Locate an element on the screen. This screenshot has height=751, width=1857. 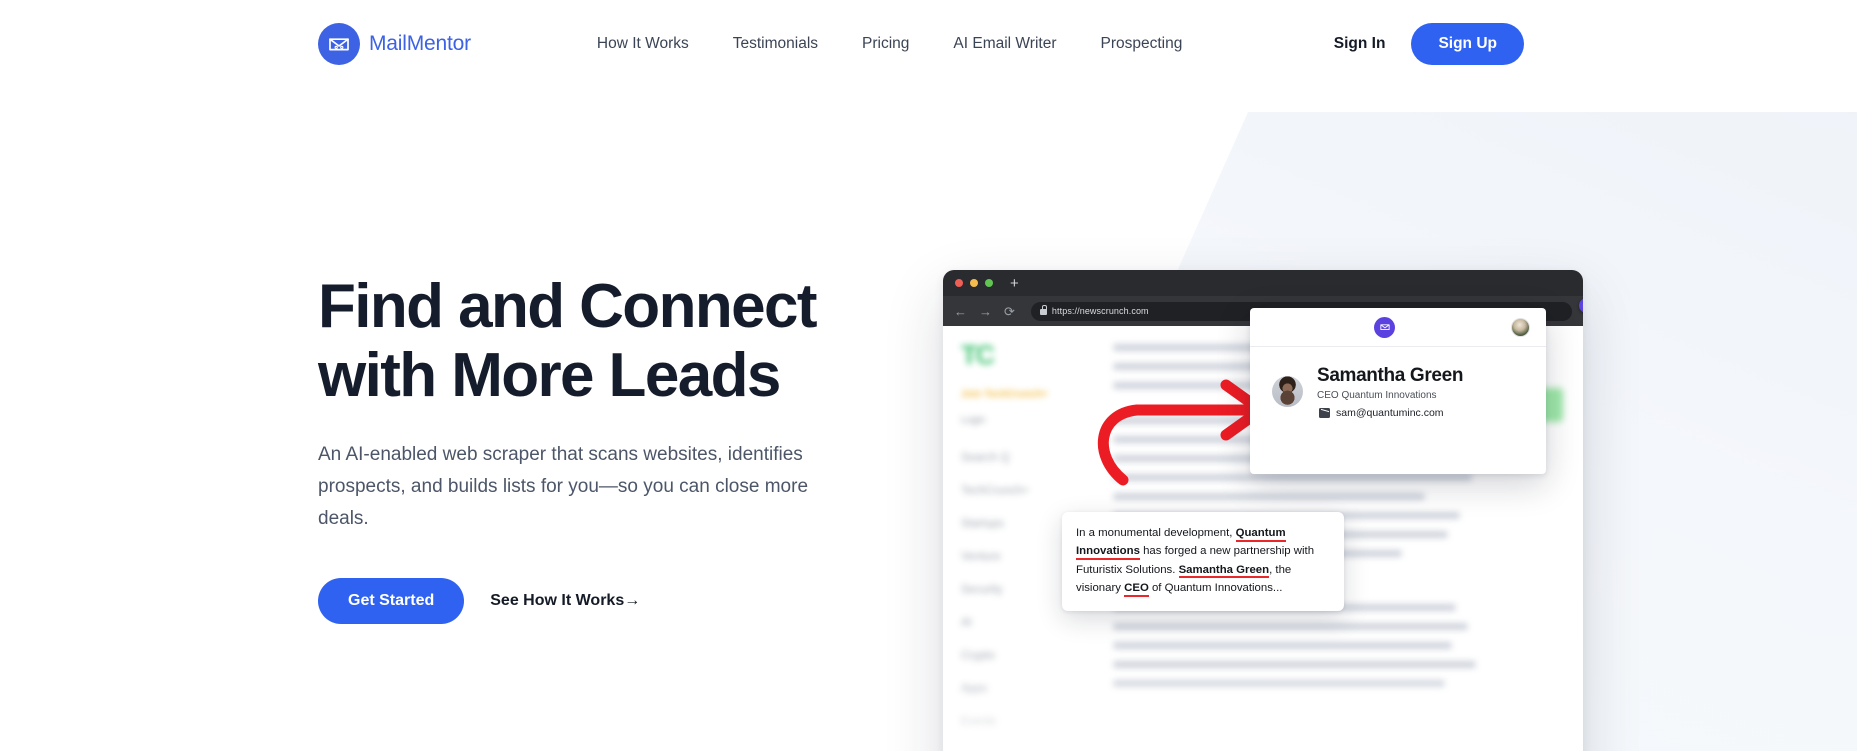
see-how-it-works-link: See How It Works→ is located at coordinates (565, 601).